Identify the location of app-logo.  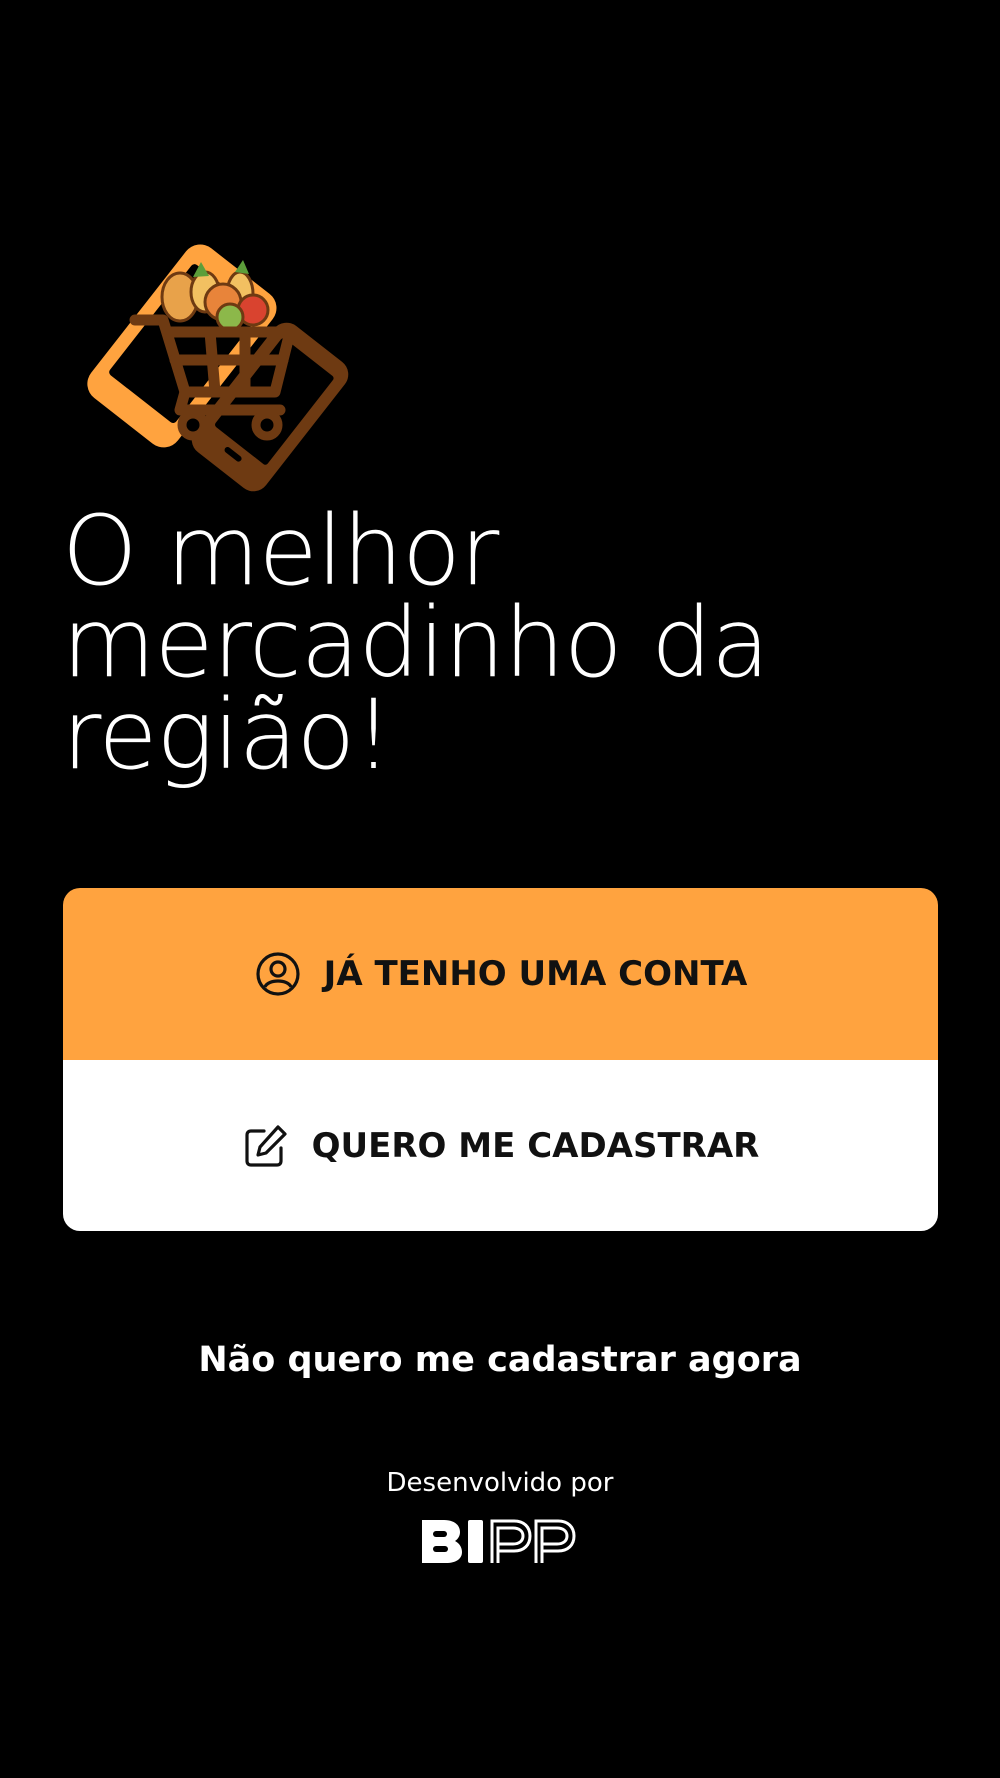
(218, 368).